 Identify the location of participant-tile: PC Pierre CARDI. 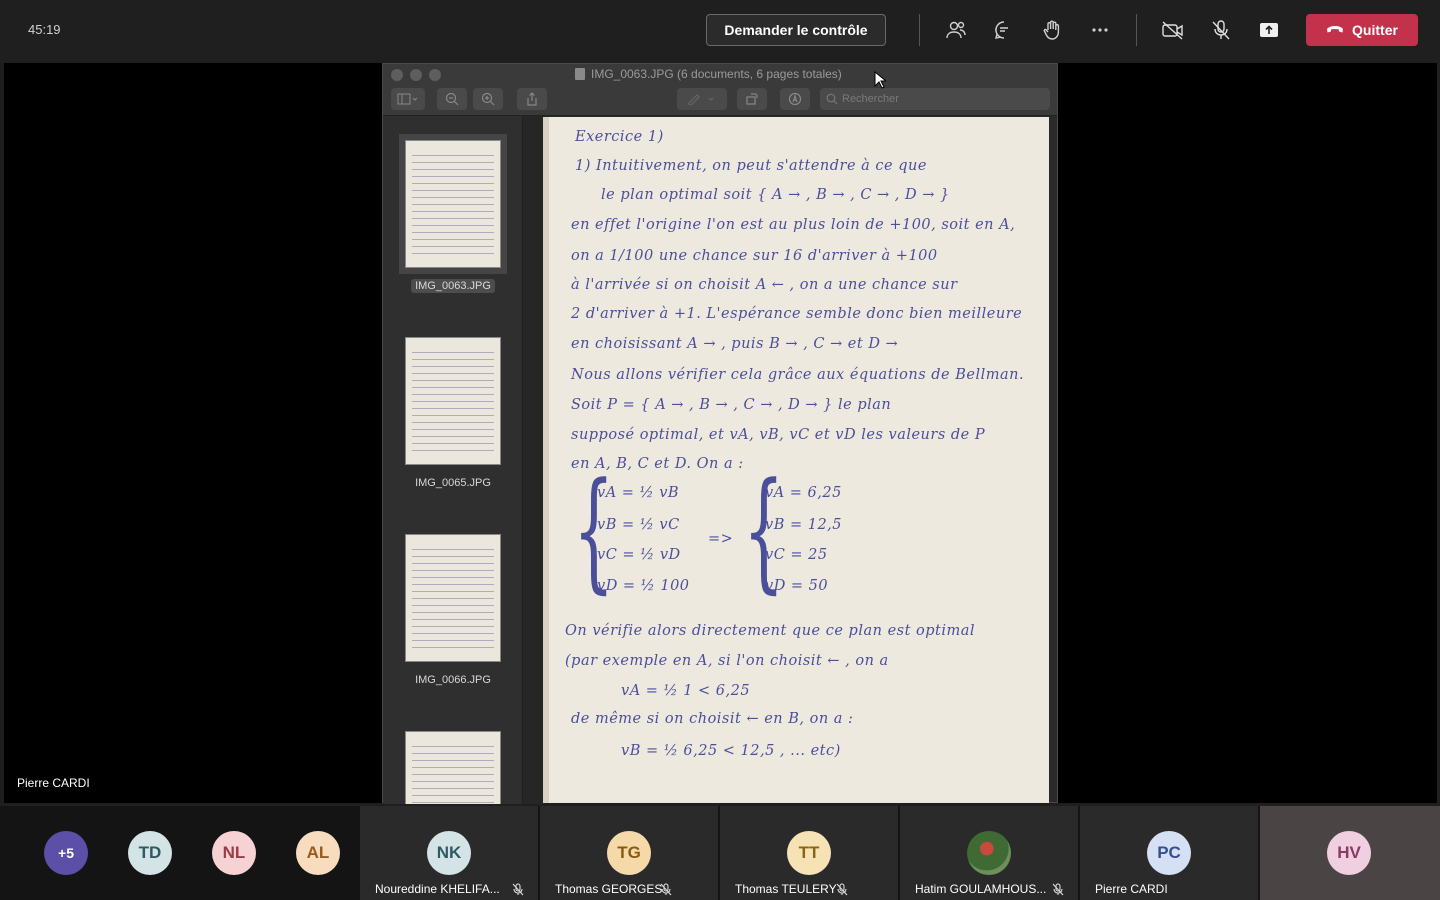
(1169, 853).